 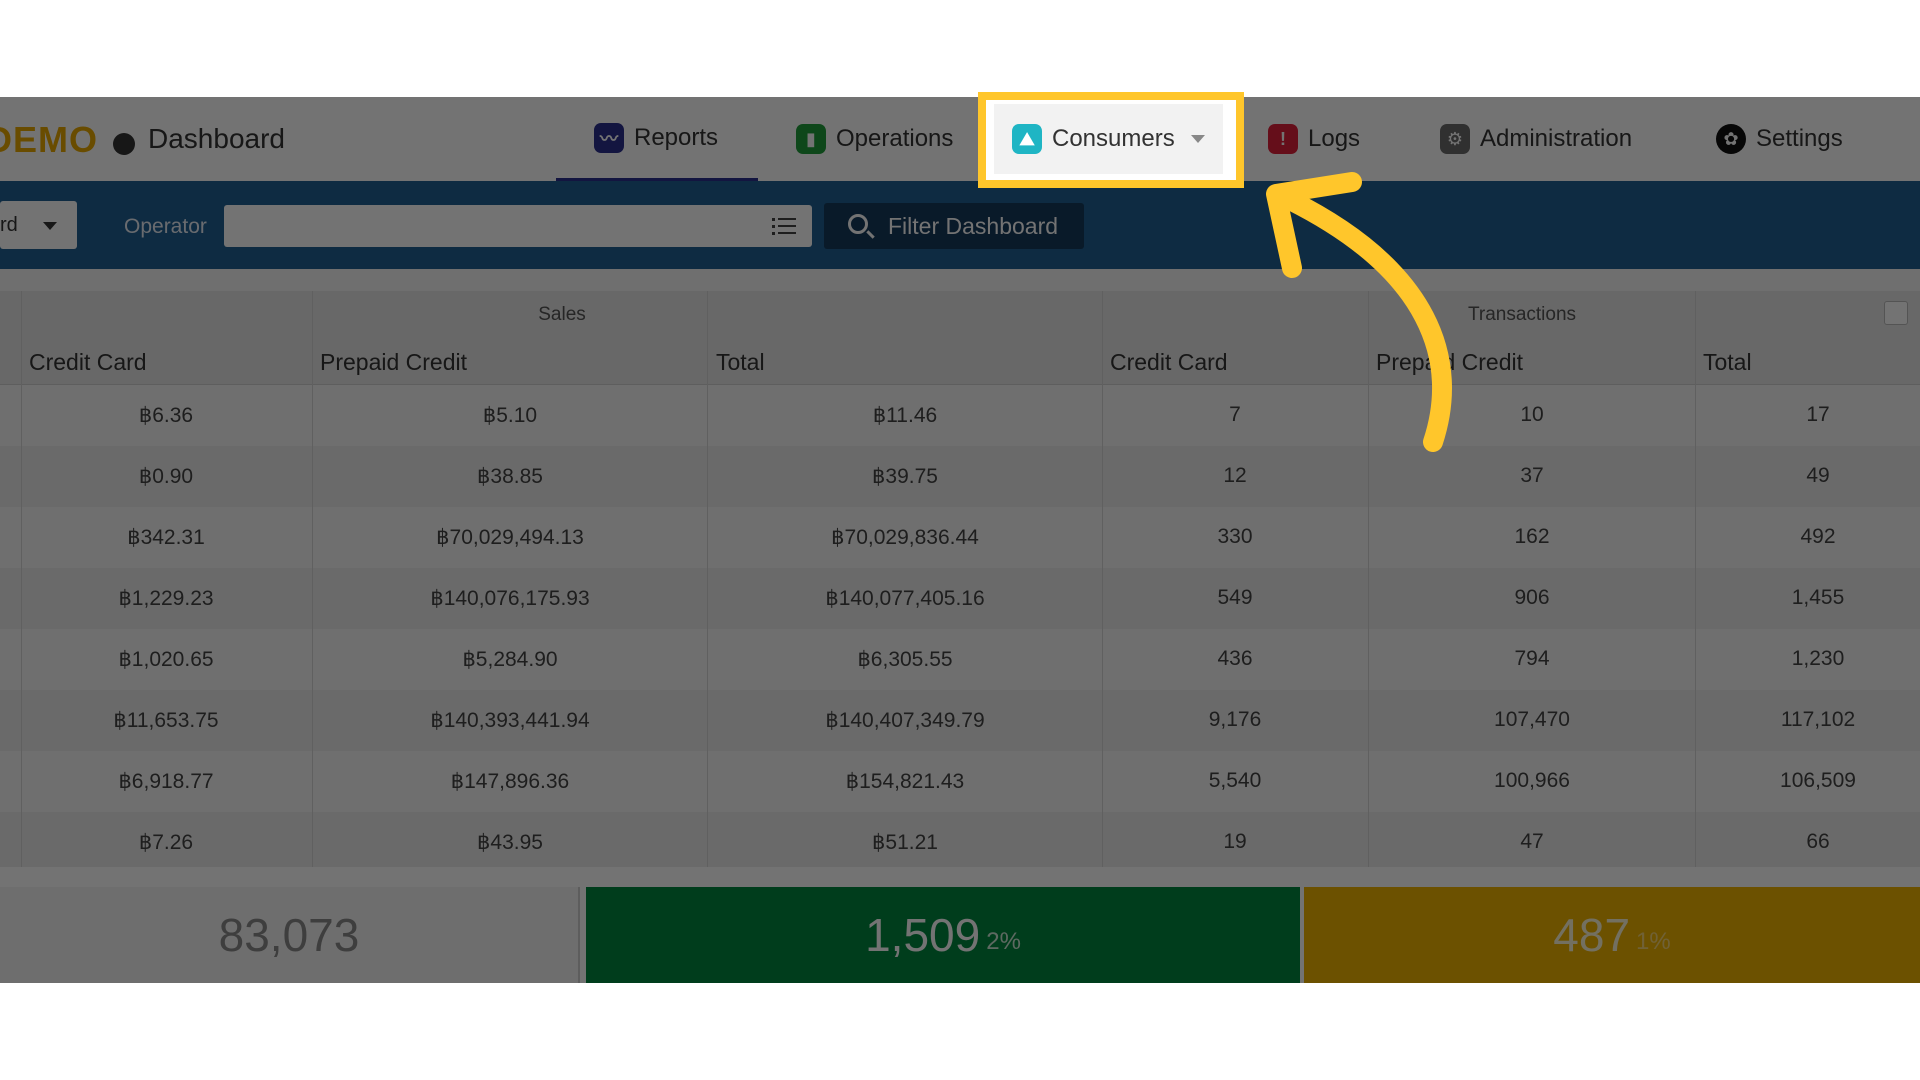 I want to click on total-value: 83,073, so click(x=289, y=935).